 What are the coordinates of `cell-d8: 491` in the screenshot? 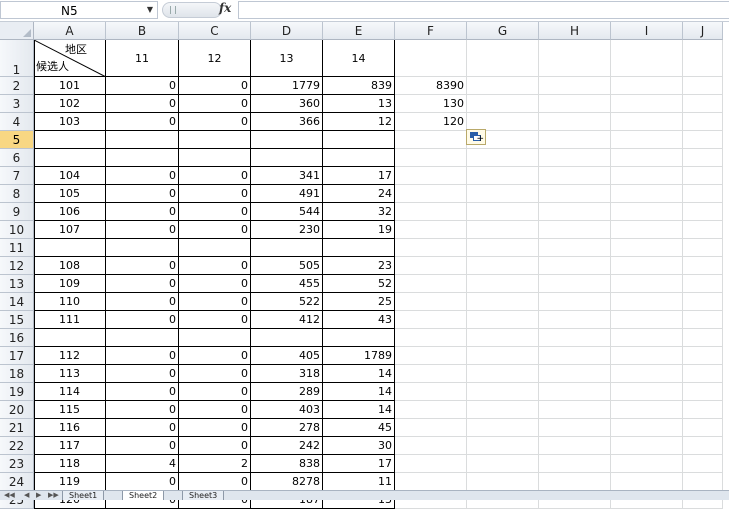 It's located at (287, 194).